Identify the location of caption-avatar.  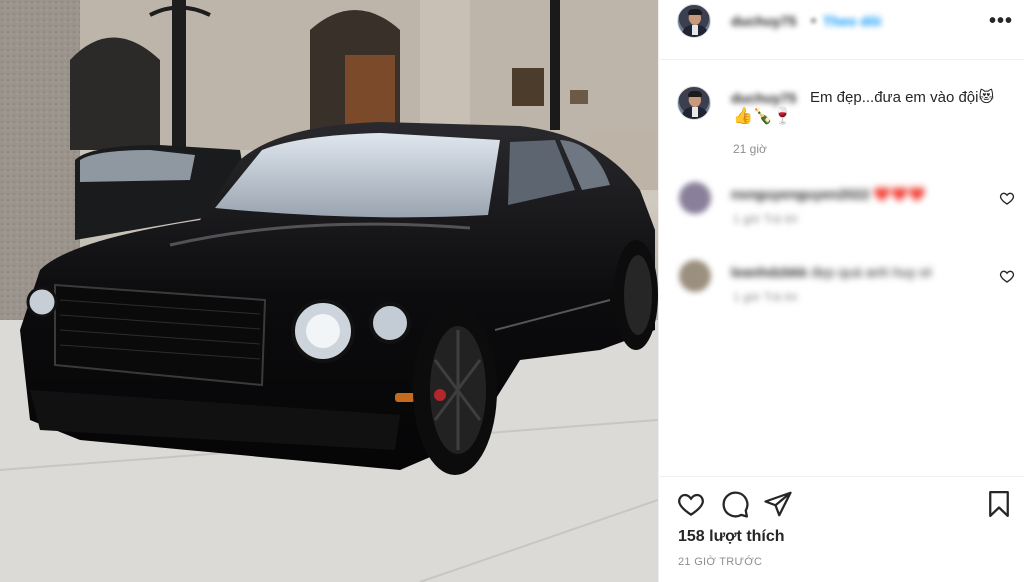
(694, 103).